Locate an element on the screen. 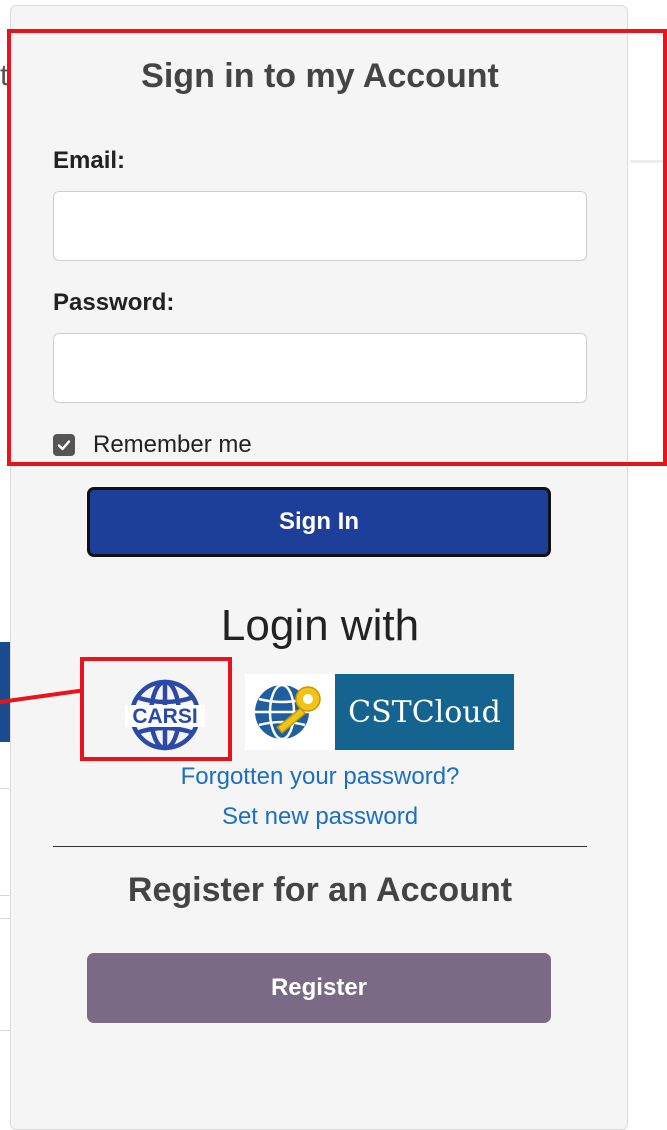 The image size is (667, 1130). password-label: Password: is located at coordinates (114, 302).